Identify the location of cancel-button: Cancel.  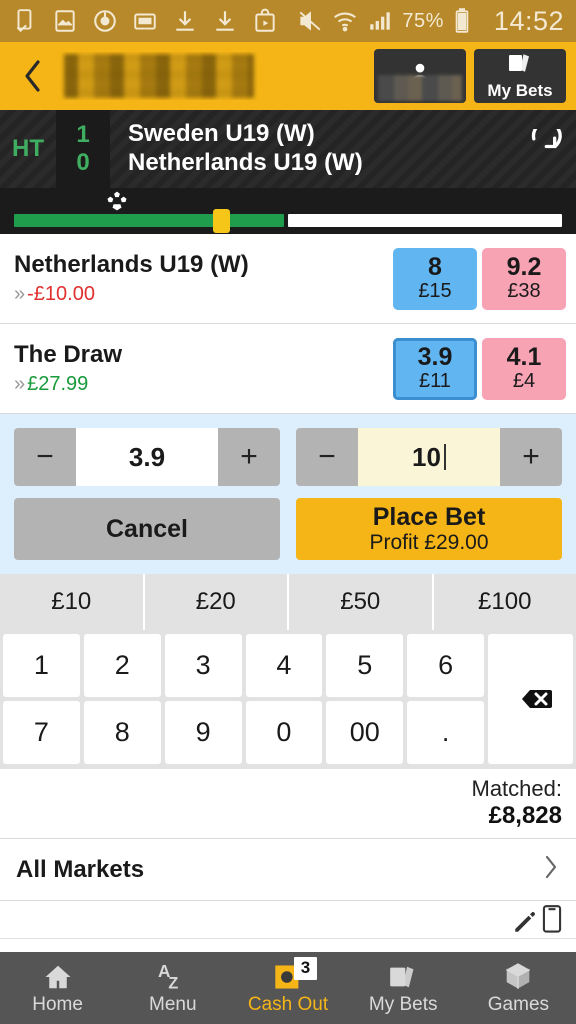
(147, 529).